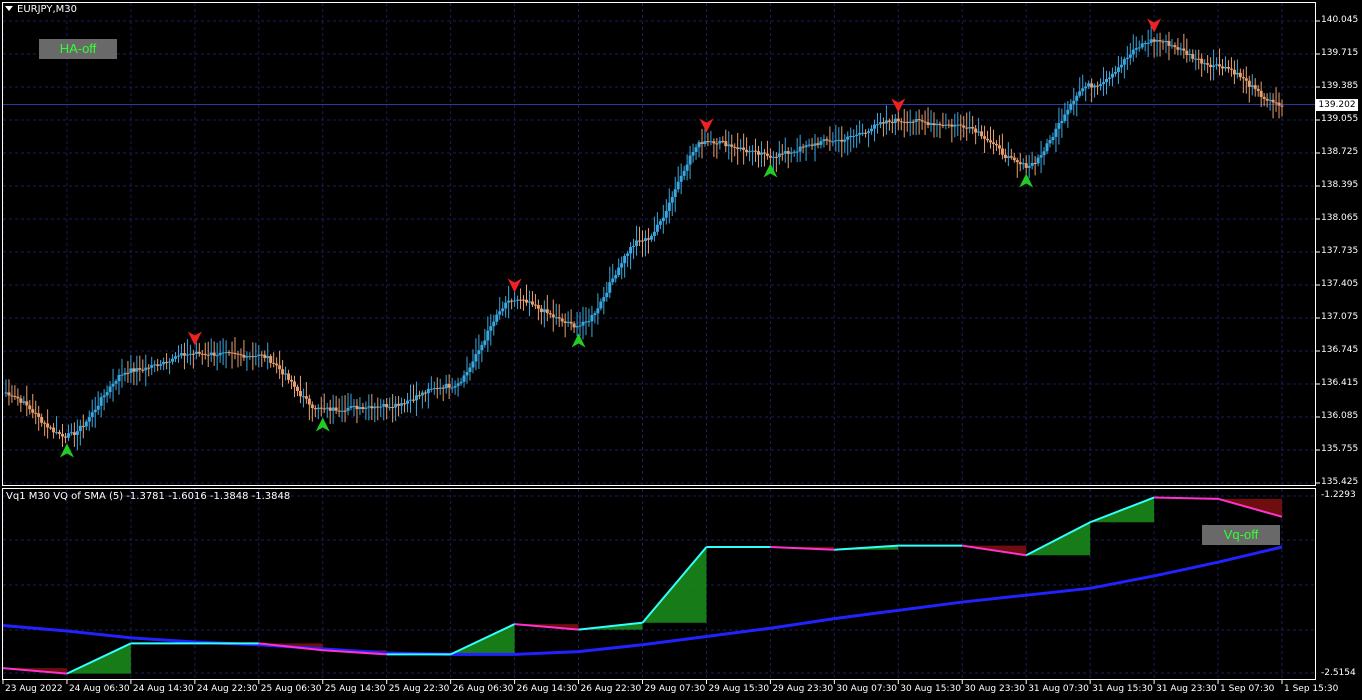  What do you see at coordinates (1318, 252) in the screenshot?
I see `price-axis-ticks` at bounding box center [1318, 252].